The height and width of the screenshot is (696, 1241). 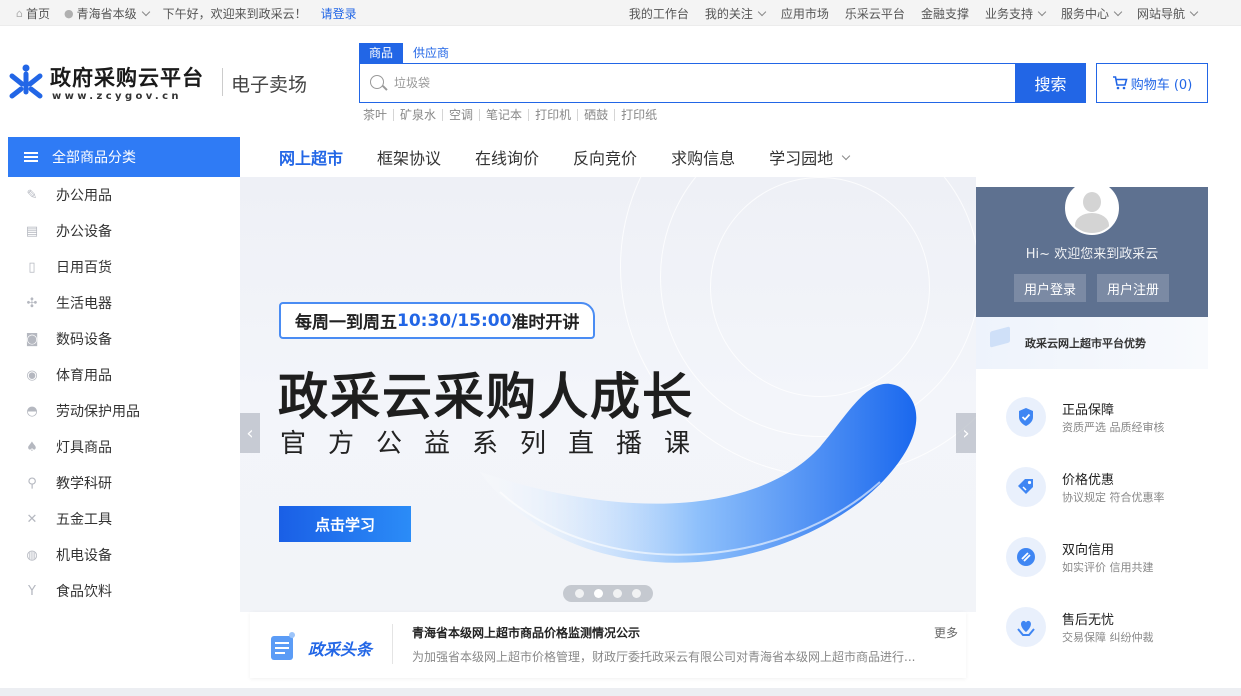 I want to click on advantage-item: 售后无忧 交易保障 纠纷仲裁, so click(x=1106, y=632).